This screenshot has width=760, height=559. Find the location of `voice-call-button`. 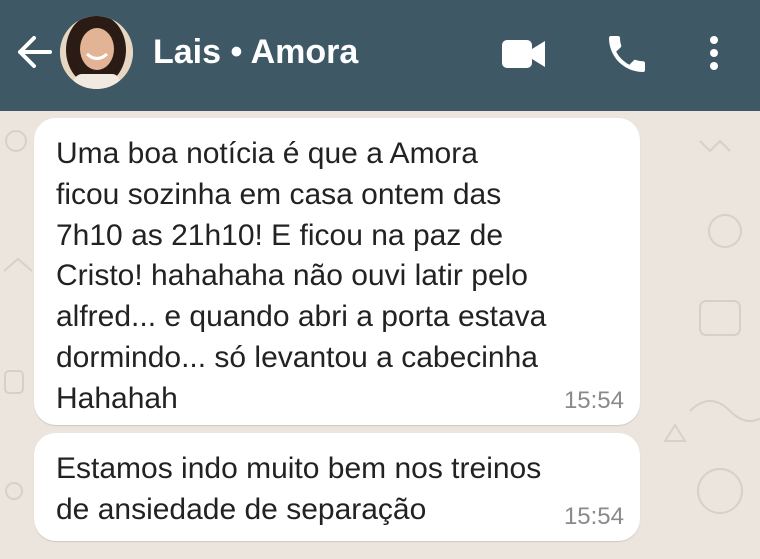

voice-call-button is located at coordinates (627, 54).